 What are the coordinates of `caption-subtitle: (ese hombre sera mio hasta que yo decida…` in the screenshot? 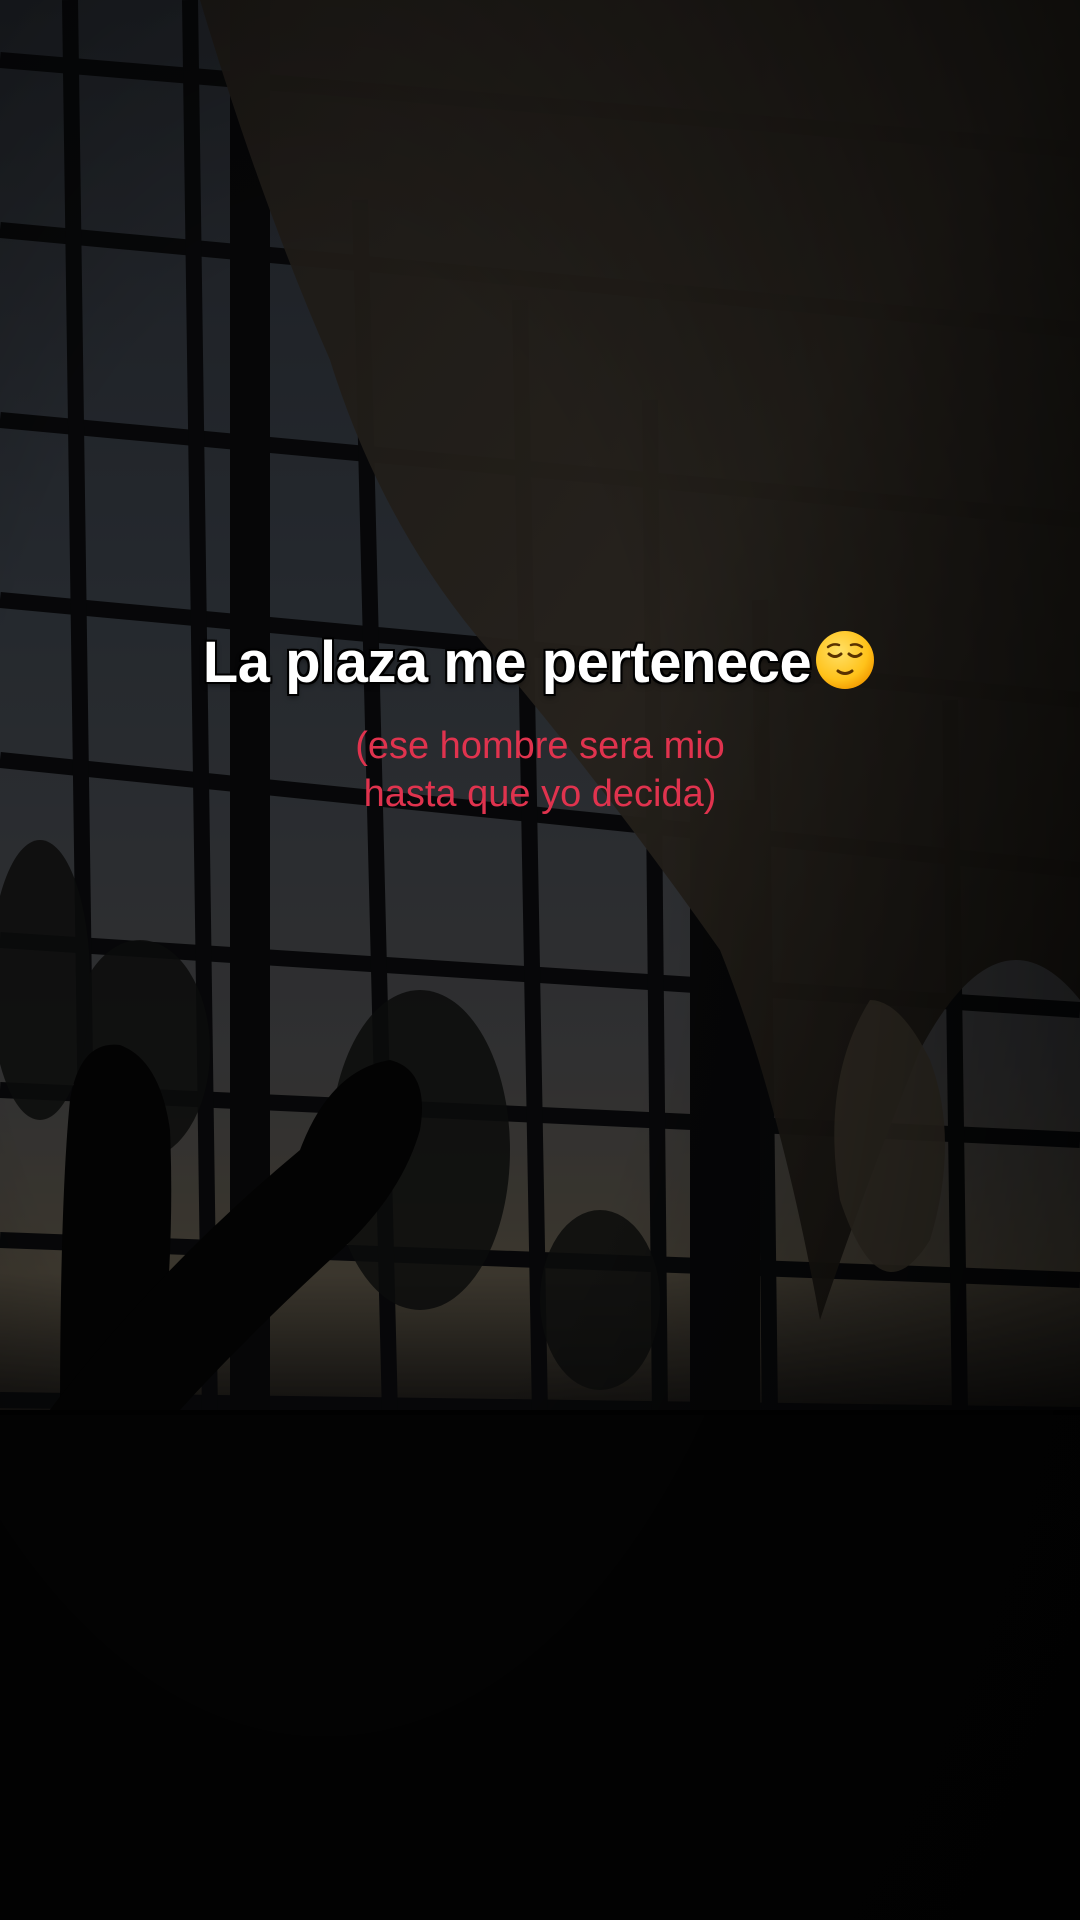 It's located at (540, 770).